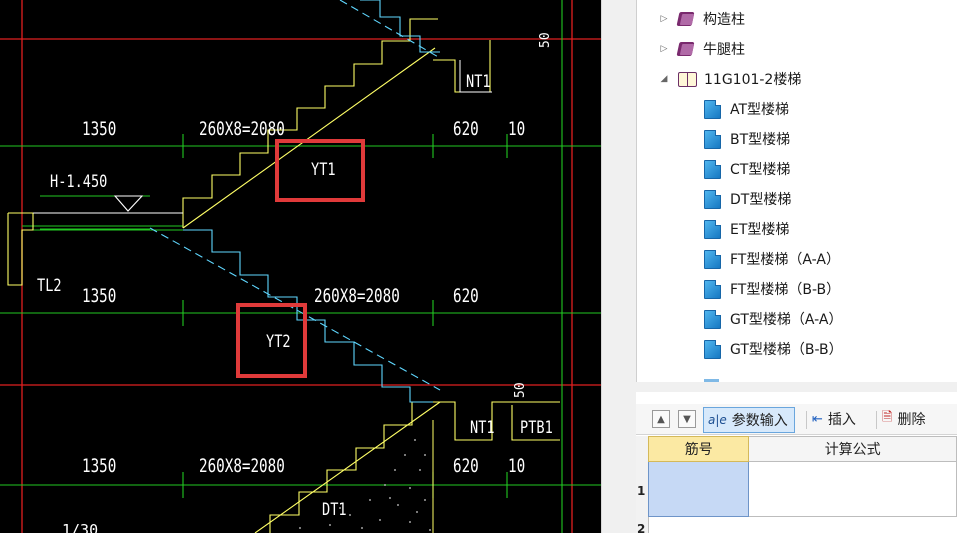 This screenshot has height=536, width=957. I want to click on tree-item-niutuizhu: ▷ 牛腿柱, so click(701, 49).